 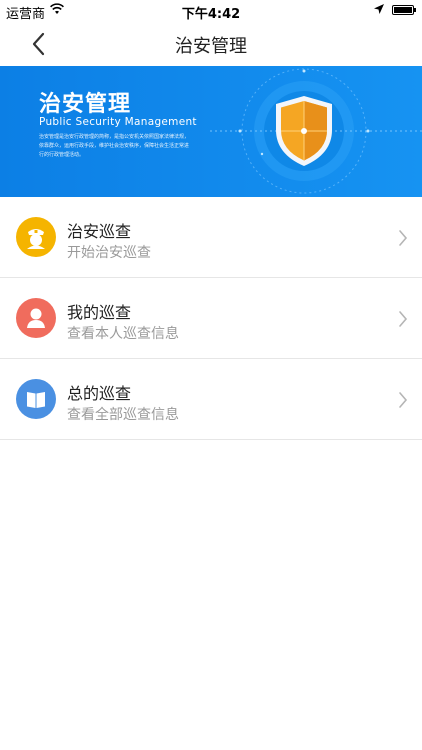 What do you see at coordinates (123, 415) in the screenshot?
I see `menu-item-subtitle: 查看全部巡查信息` at bounding box center [123, 415].